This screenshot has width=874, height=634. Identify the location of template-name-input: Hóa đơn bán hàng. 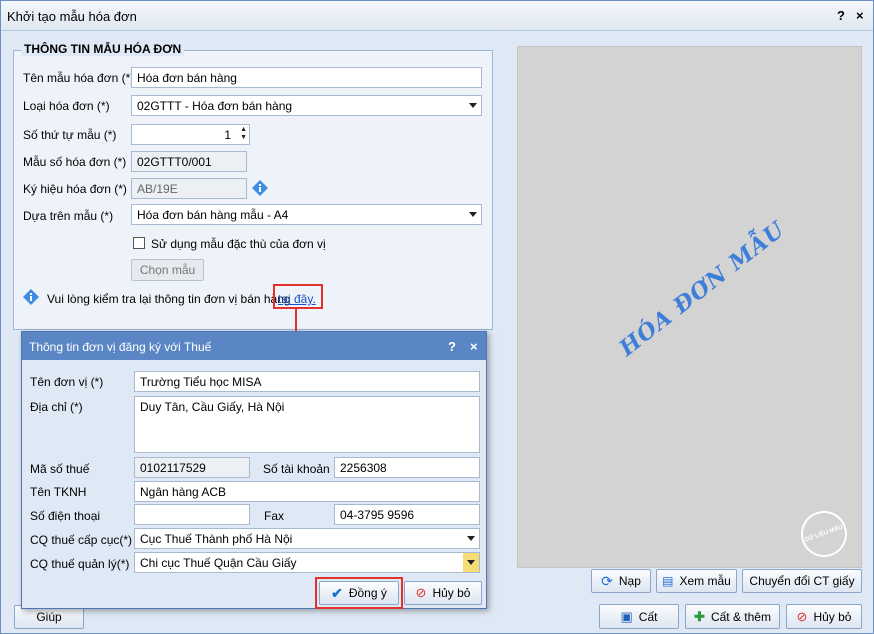
(306, 77).